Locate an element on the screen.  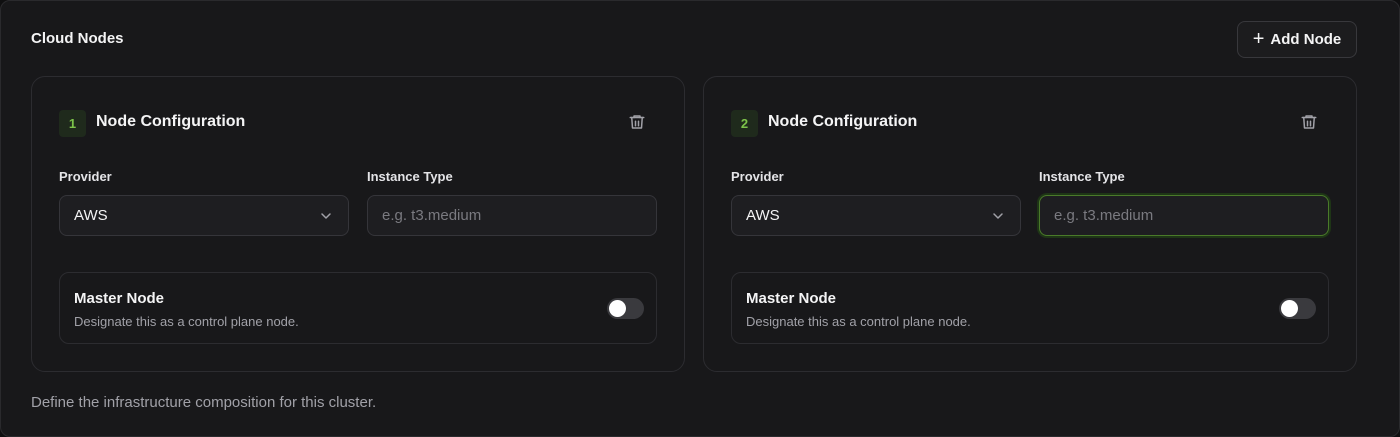
add-node-label: Add Node is located at coordinates (1306, 39).